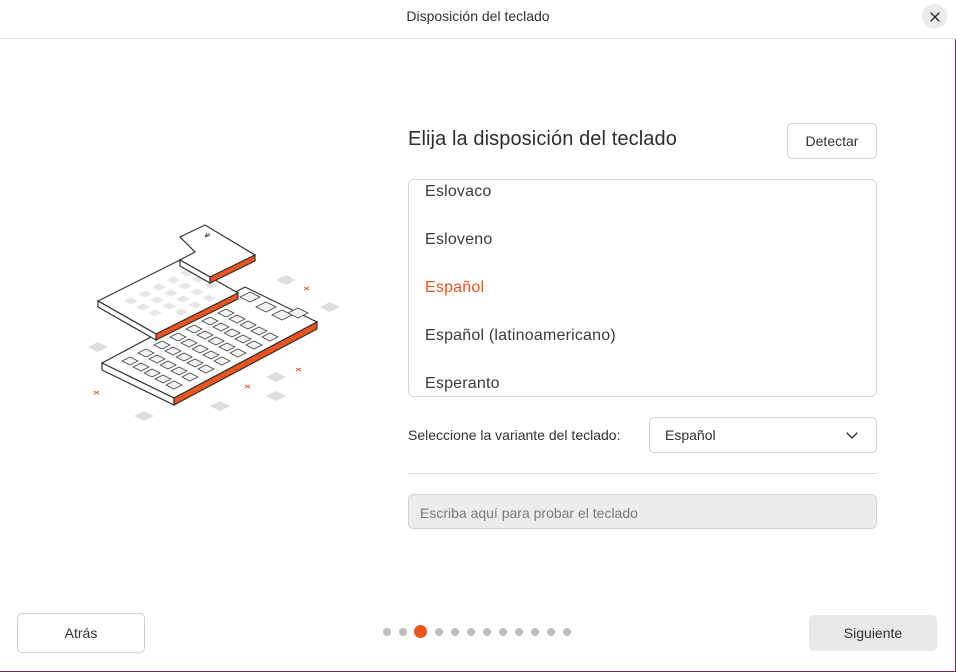 The height and width of the screenshot is (672, 956). What do you see at coordinates (420, 631) in the screenshot?
I see `page-dot-current` at bounding box center [420, 631].